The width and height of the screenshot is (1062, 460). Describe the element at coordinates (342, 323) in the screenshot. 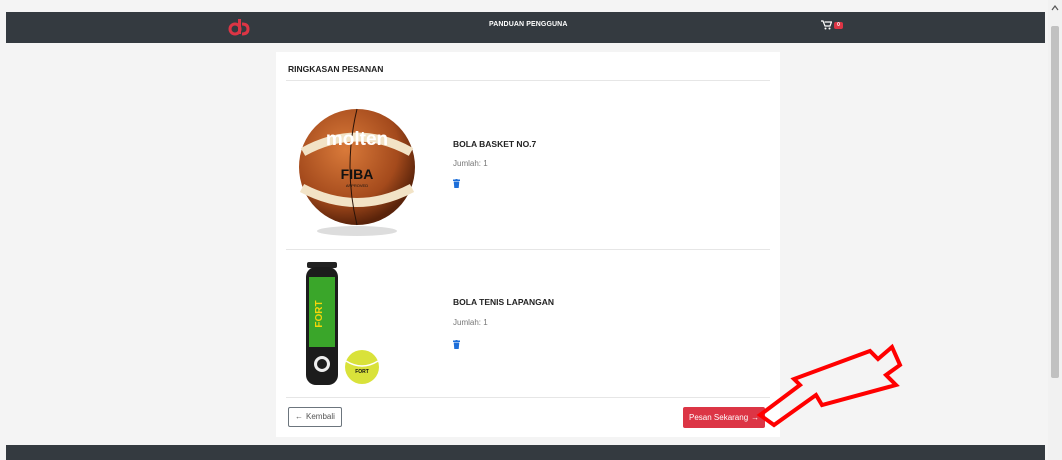

I see `tennis-ball-can-image: FORT FORT` at that location.